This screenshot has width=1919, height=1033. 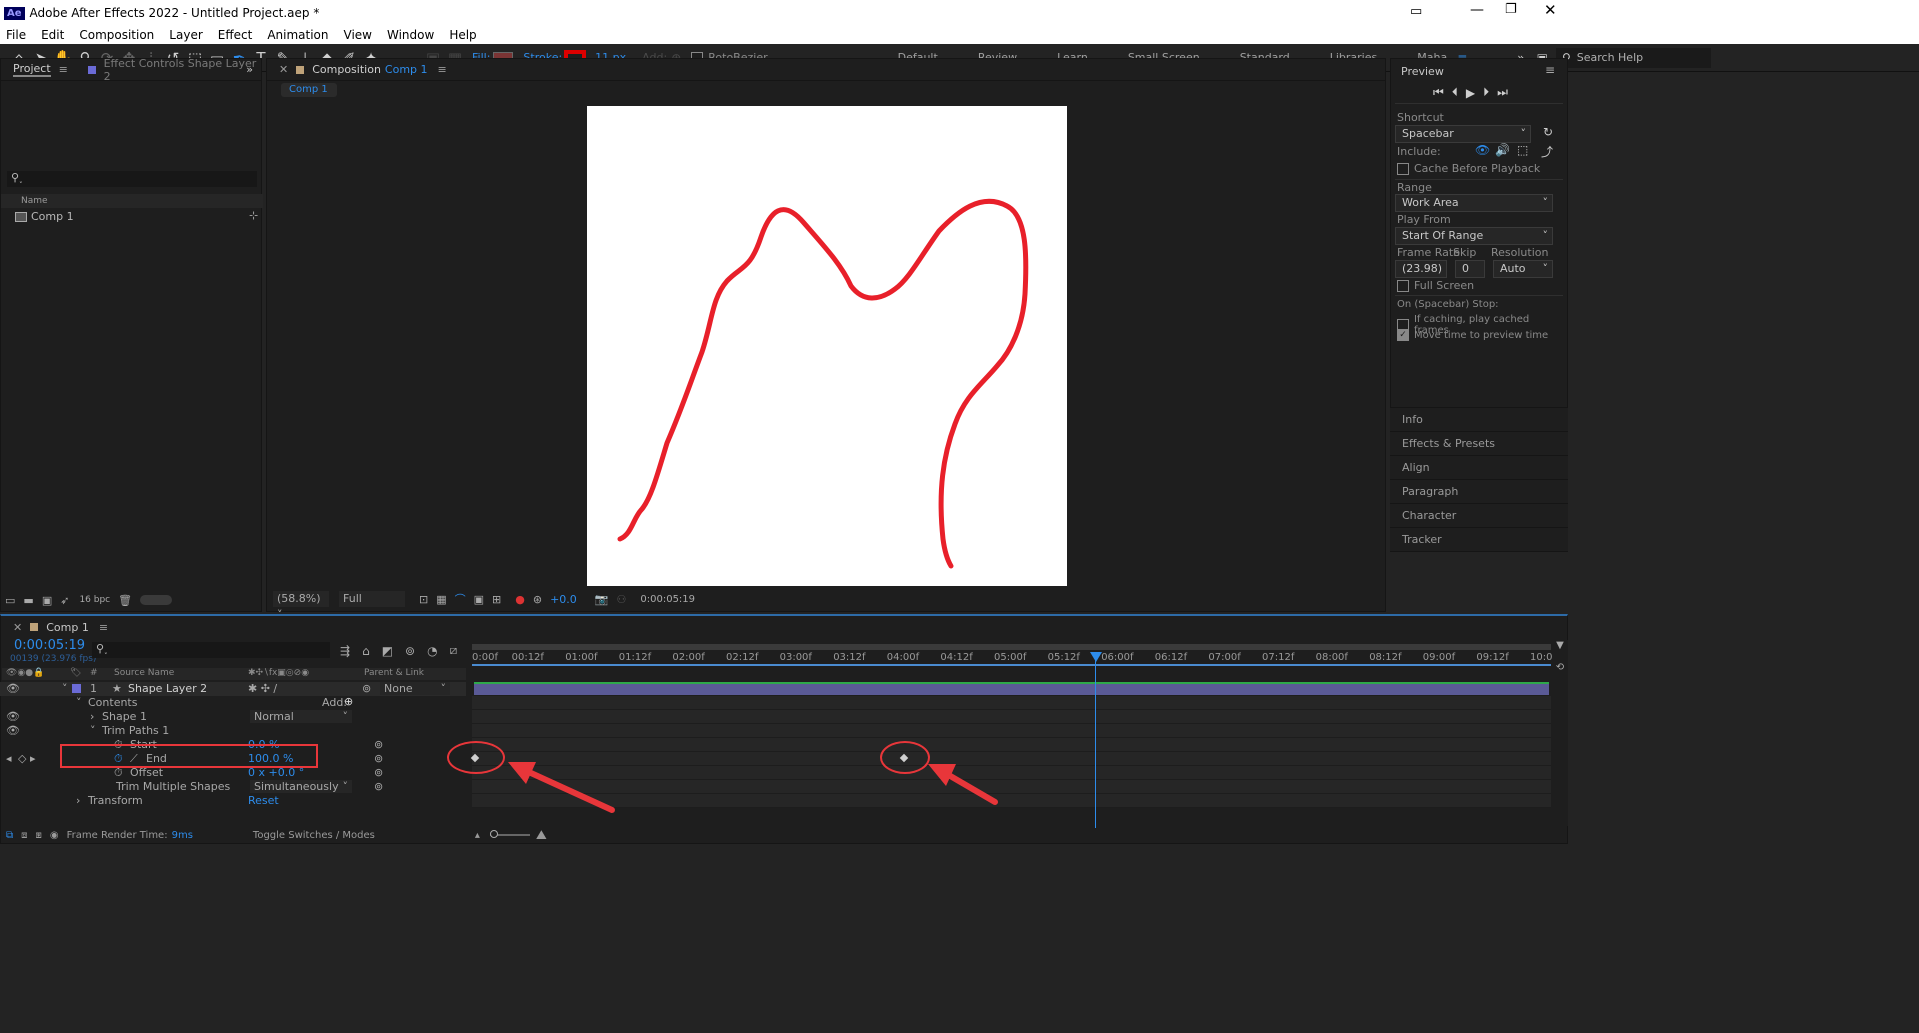 I want to click on column-source-name: Source Name, so click(x=144, y=673).